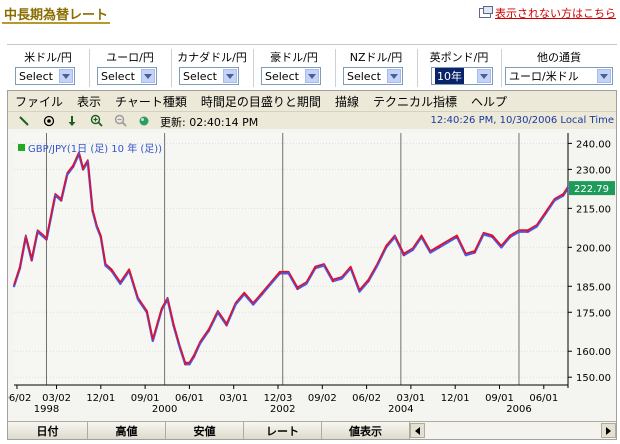 The width and height of the screenshot is (620, 444). I want to click on tab-high: 高値, so click(127, 430).